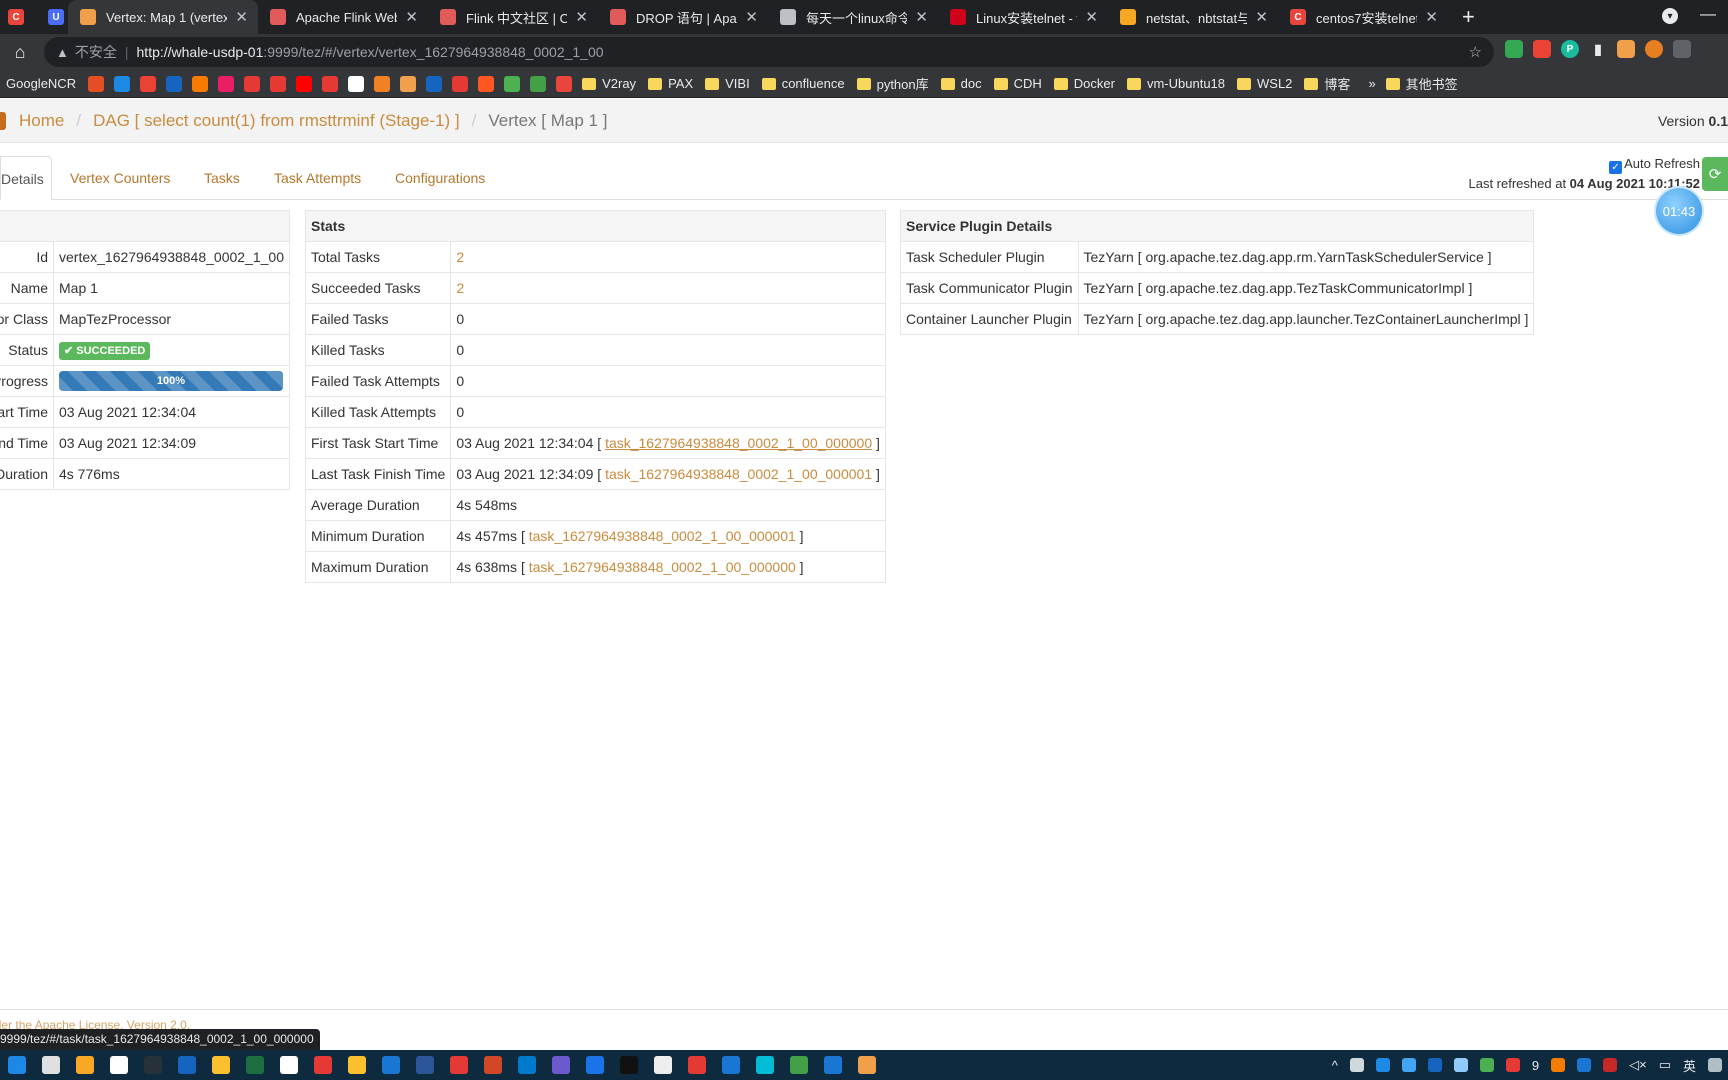  Describe the element at coordinates (1335, 1065) in the screenshot. I see `tray-arrow-icon: ^` at that location.